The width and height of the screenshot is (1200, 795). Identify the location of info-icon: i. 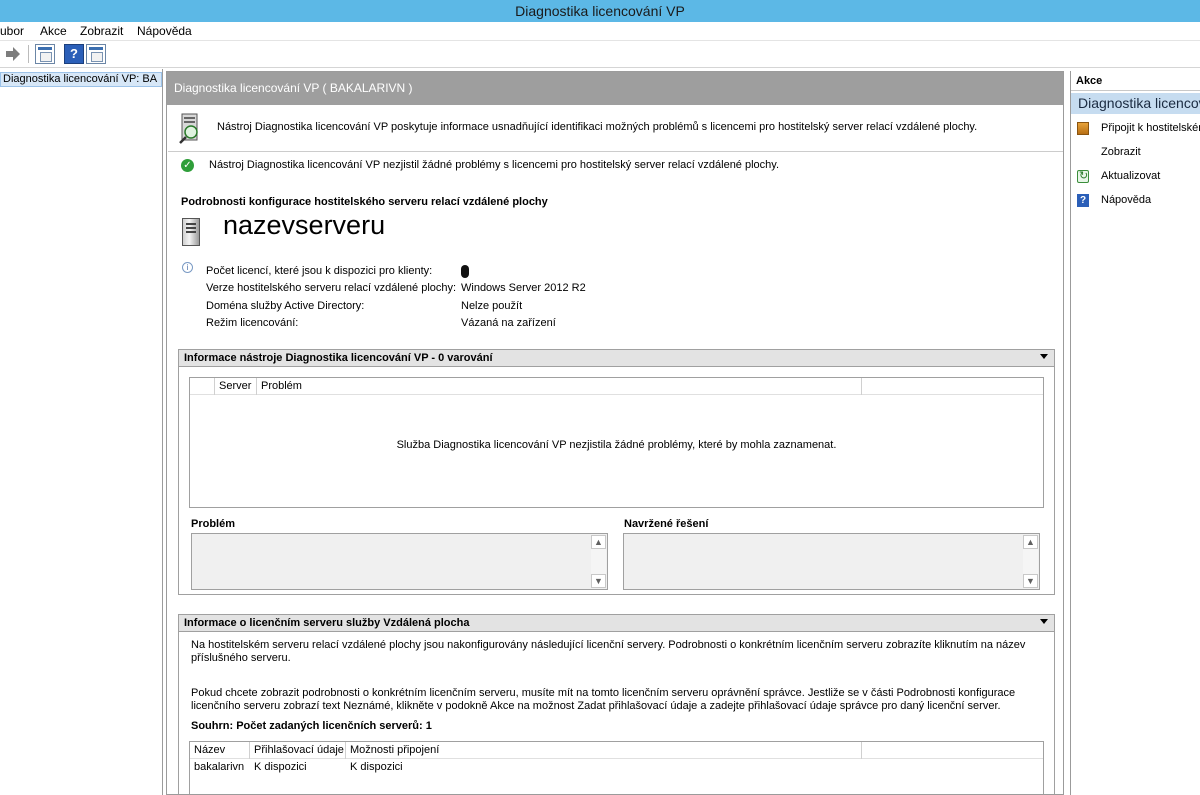
(187, 267).